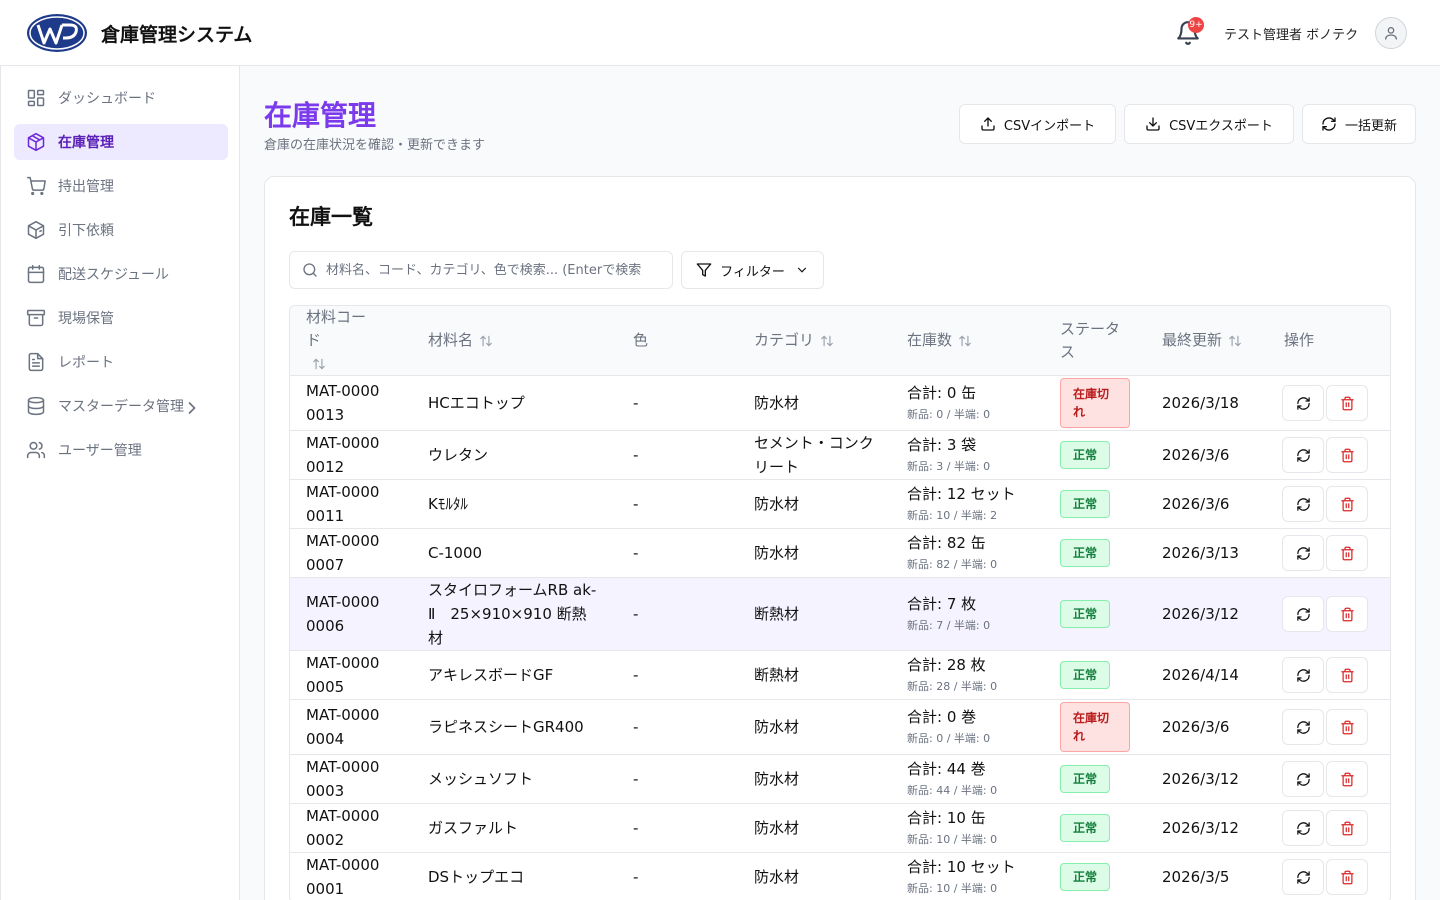  I want to click on cell-category: 防水材, so click(814, 504).